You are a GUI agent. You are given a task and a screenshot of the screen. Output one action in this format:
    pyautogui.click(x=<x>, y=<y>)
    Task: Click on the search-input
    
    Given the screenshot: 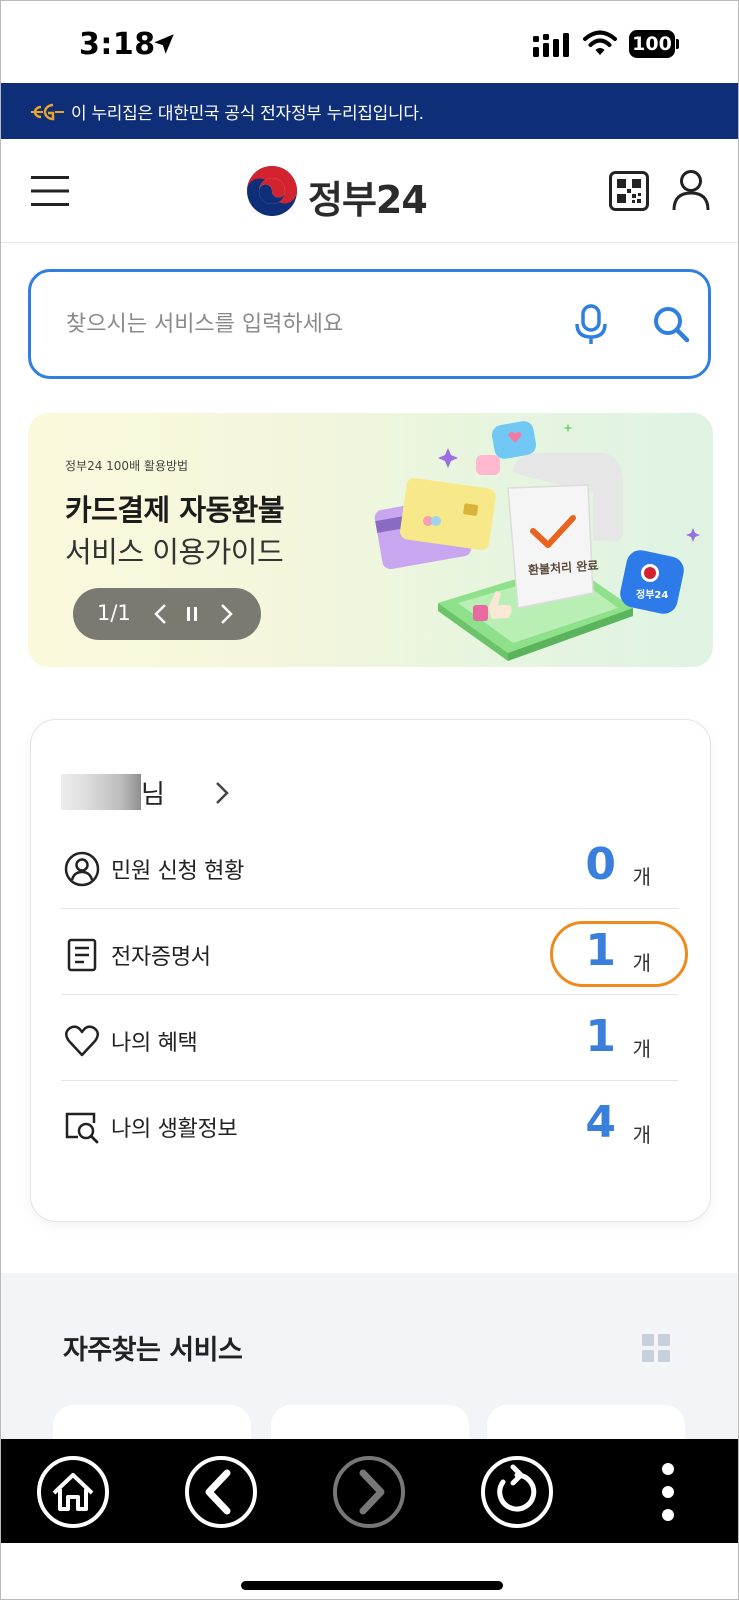 What is the action you would take?
    pyautogui.click(x=301, y=324)
    